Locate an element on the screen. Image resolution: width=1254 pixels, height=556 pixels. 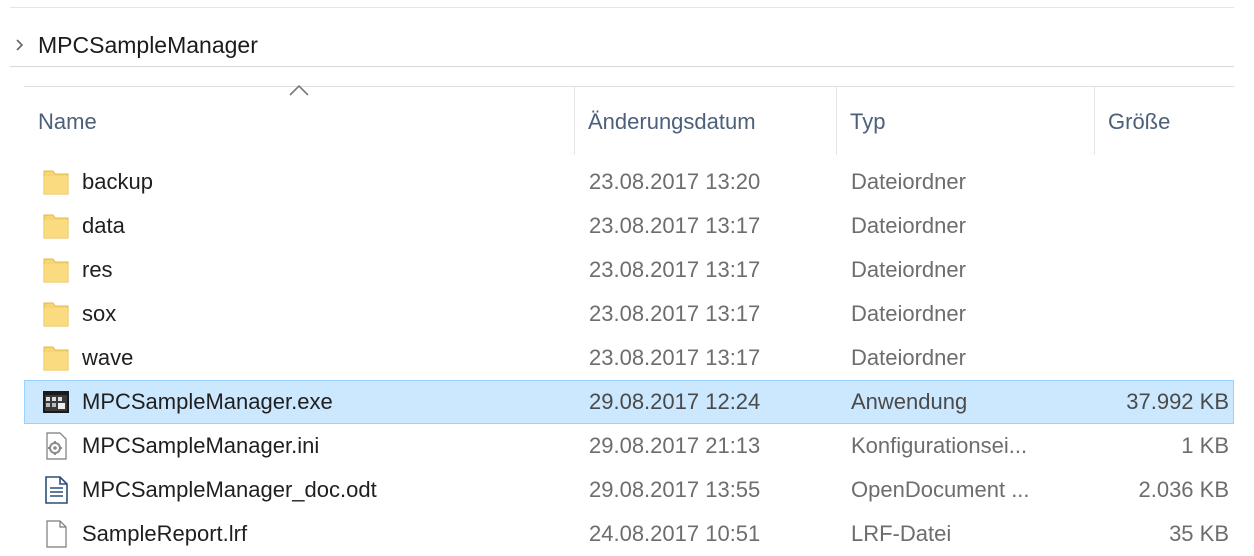
file-size: 37.992 KB is located at coordinates (1177, 401).